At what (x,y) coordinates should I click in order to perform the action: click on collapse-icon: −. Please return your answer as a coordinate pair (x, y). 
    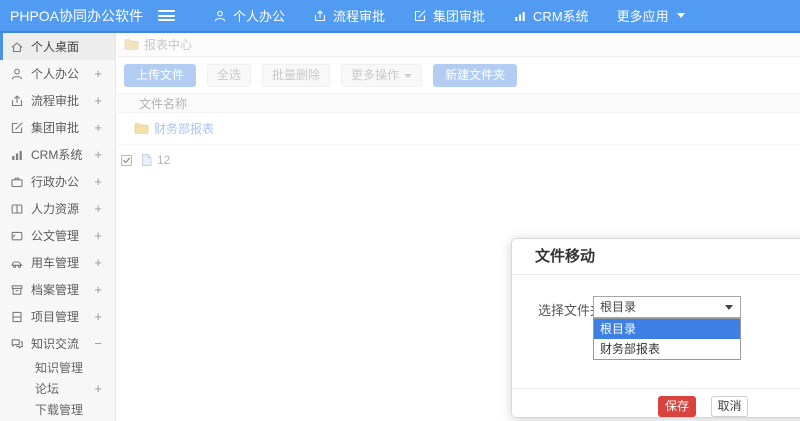
    Looking at the image, I should click on (98, 343).